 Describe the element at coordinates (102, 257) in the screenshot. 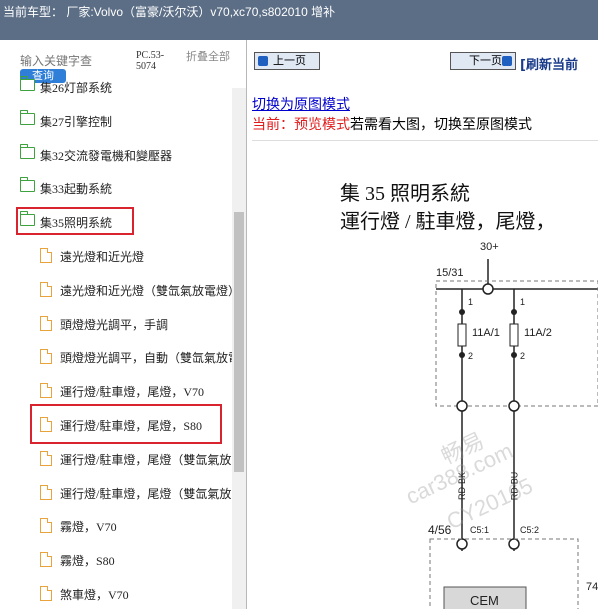

I see `tree-item-label: 遠光燈和近光燈` at that location.